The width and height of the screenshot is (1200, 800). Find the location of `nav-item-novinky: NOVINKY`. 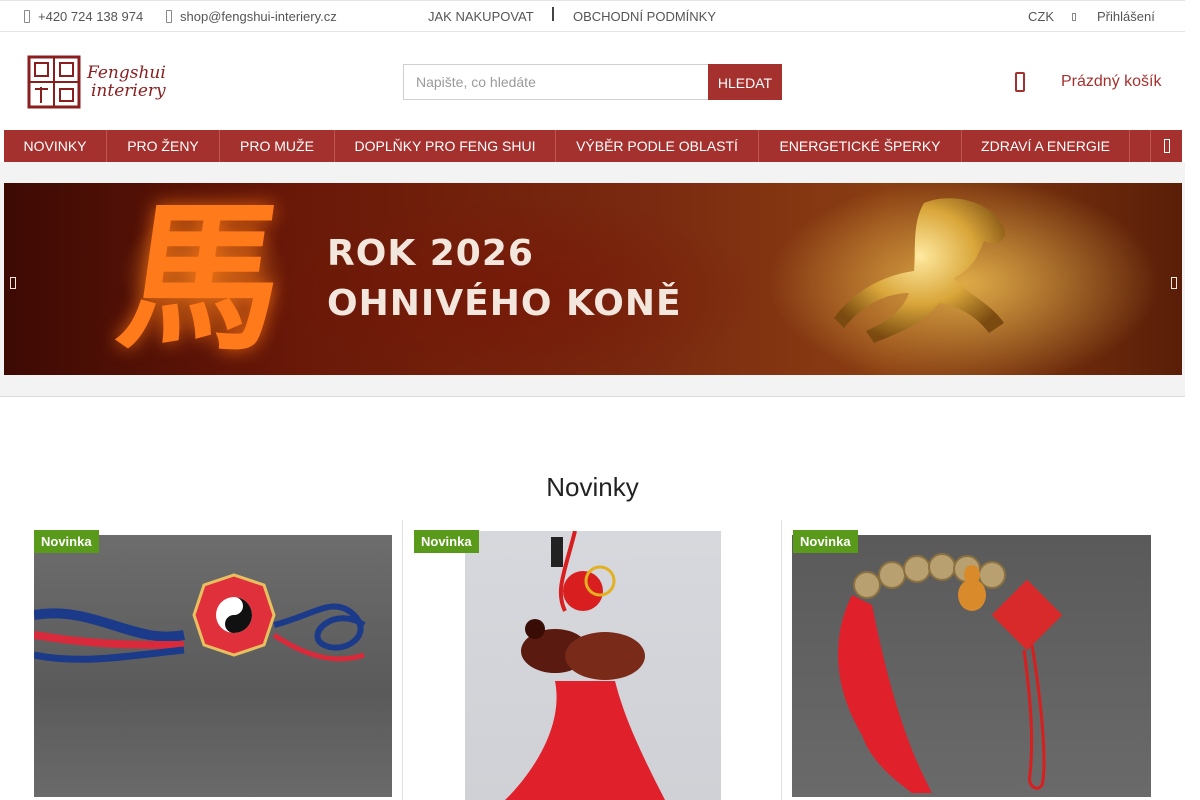

nav-item-novinky: NOVINKY is located at coordinates (55, 146).